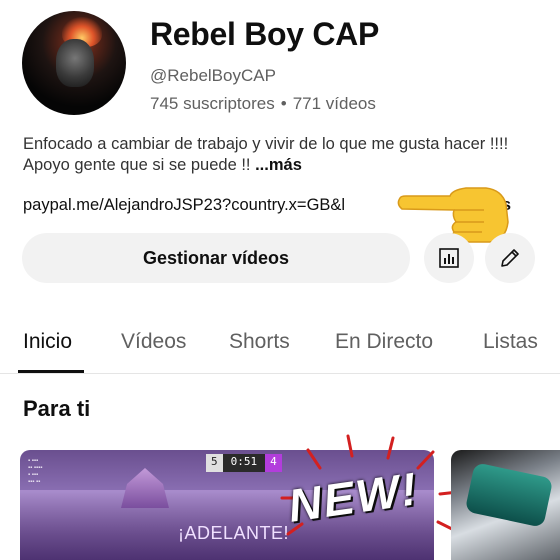 Image resolution: width=560 pixels, height=560 pixels. Describe the element at coordinates (184, 205) in the screenshot. I see `channel-link: paypal.me/AlejandroJSP23?country.x=GB&l` at that location.